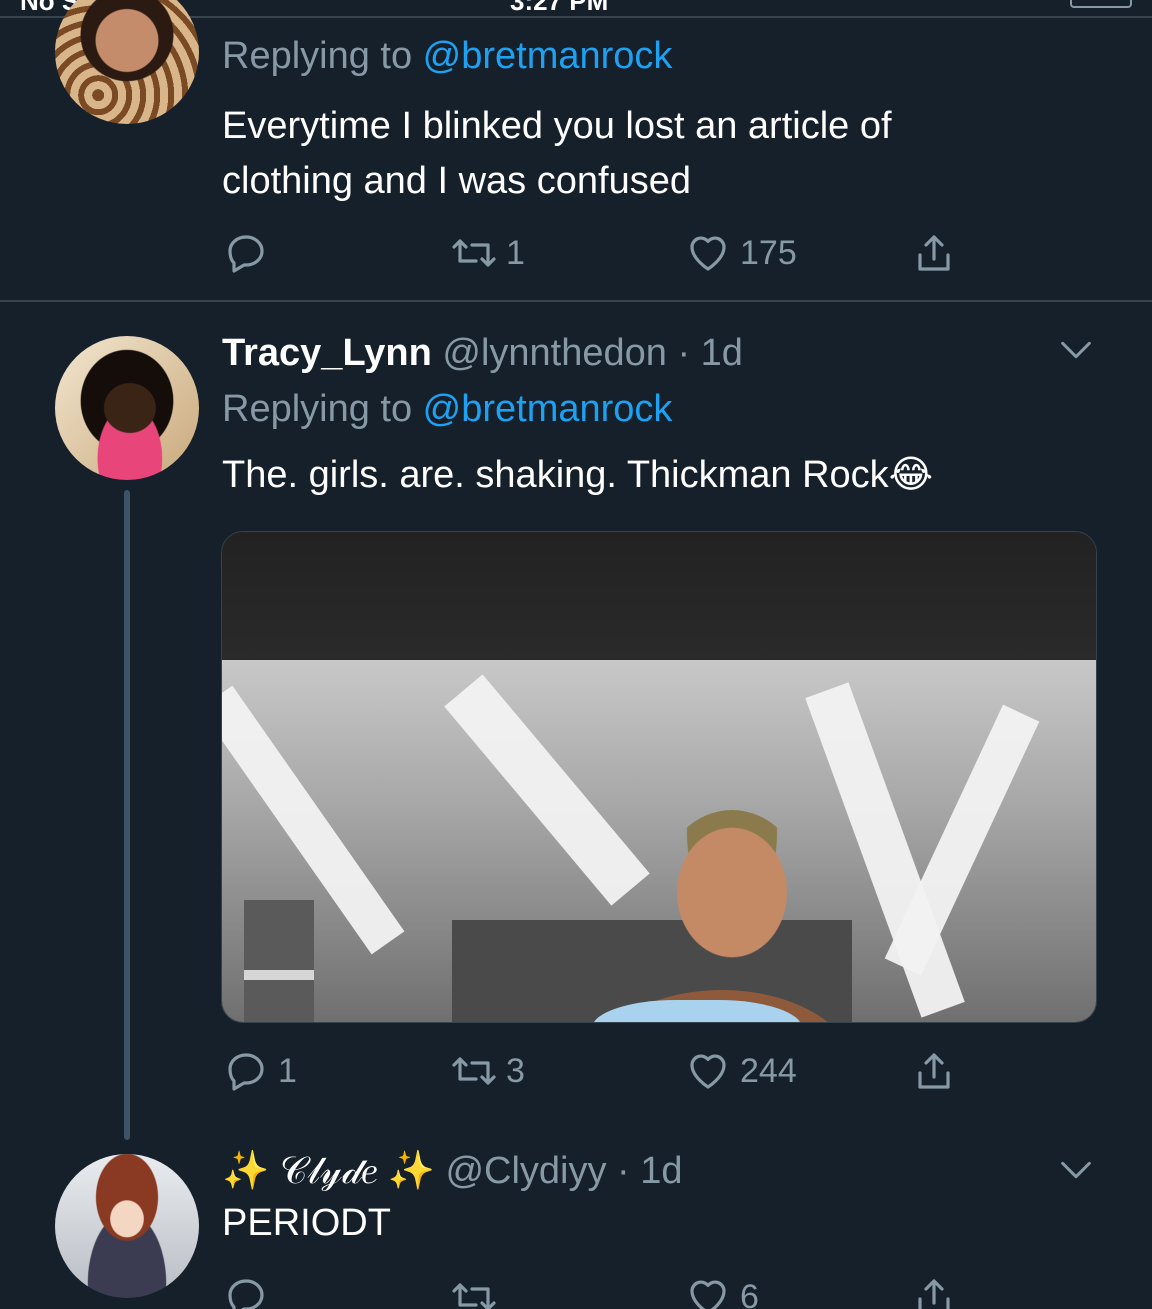 This screenshot has height=1309, width=1152. I want to click on tweet-header: ✨ 𝒞𝓁𝓎𝒹𝑒 ✨ @Clydiyy · 1d, so click(659, 1171).